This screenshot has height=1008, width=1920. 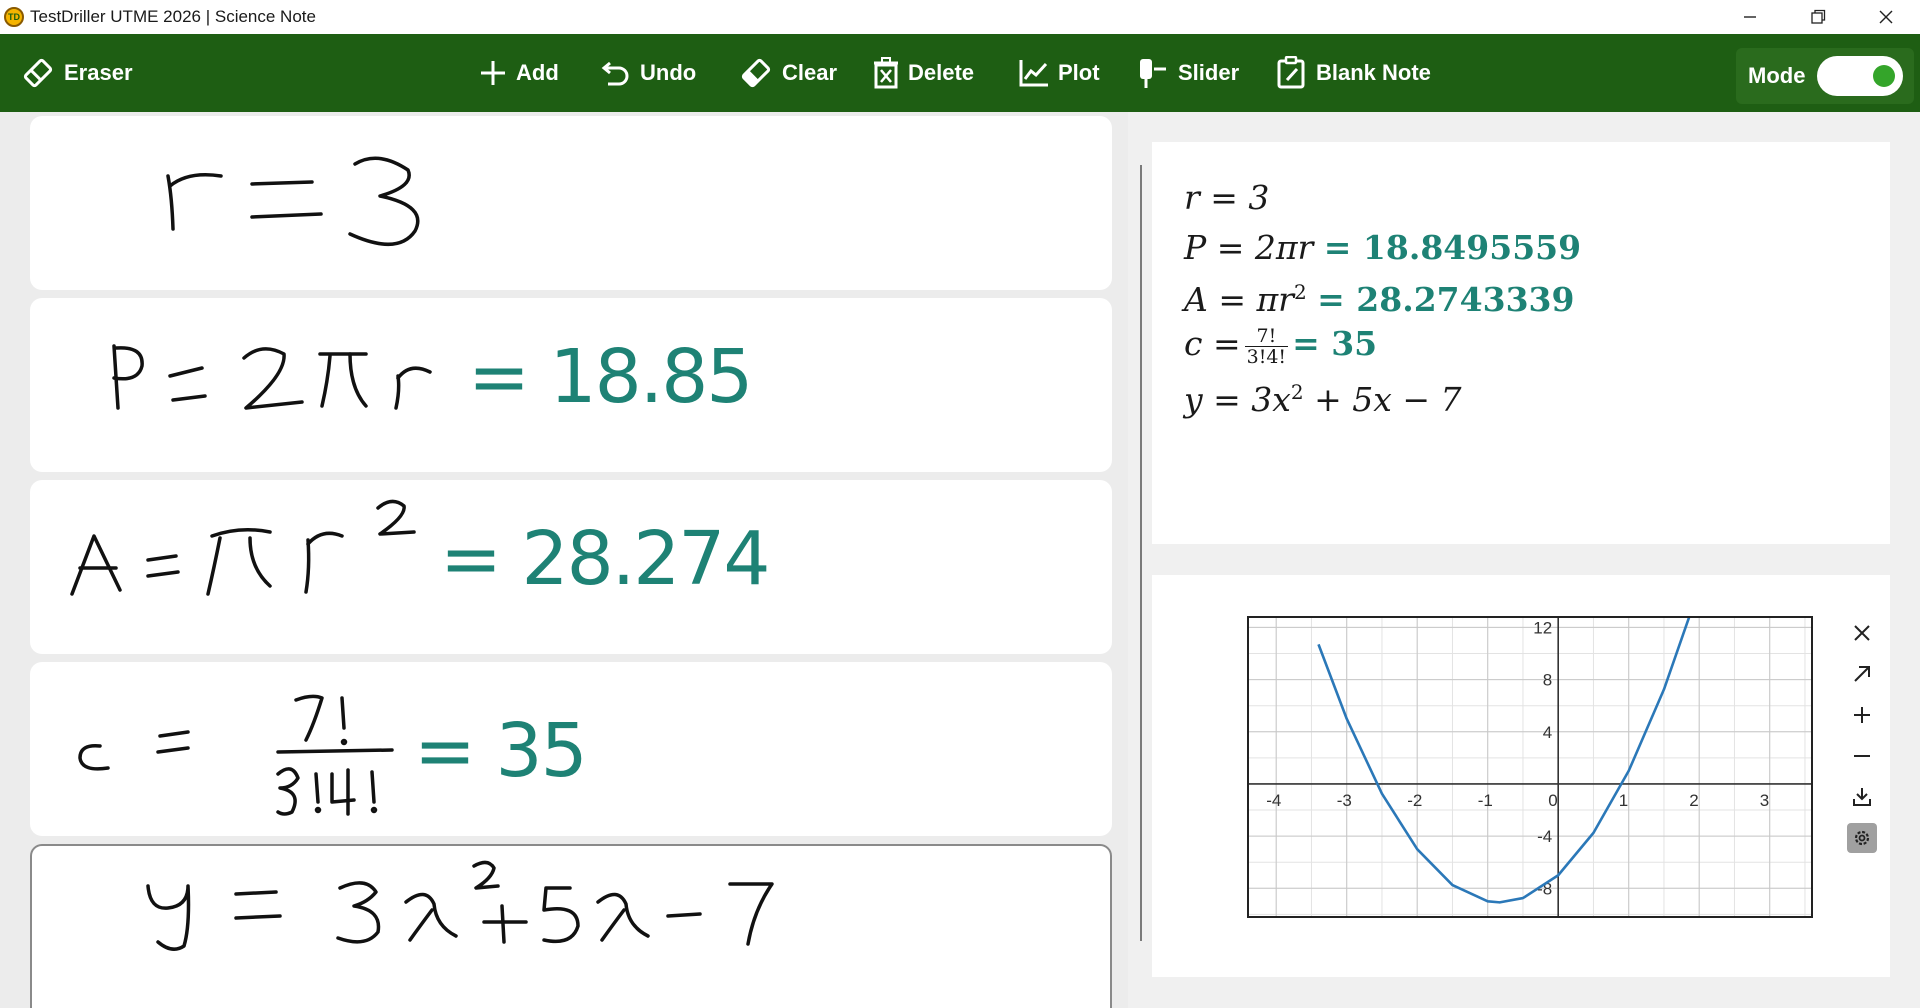 I want to click on graph-expand-button, so click(x=1862, y=674).